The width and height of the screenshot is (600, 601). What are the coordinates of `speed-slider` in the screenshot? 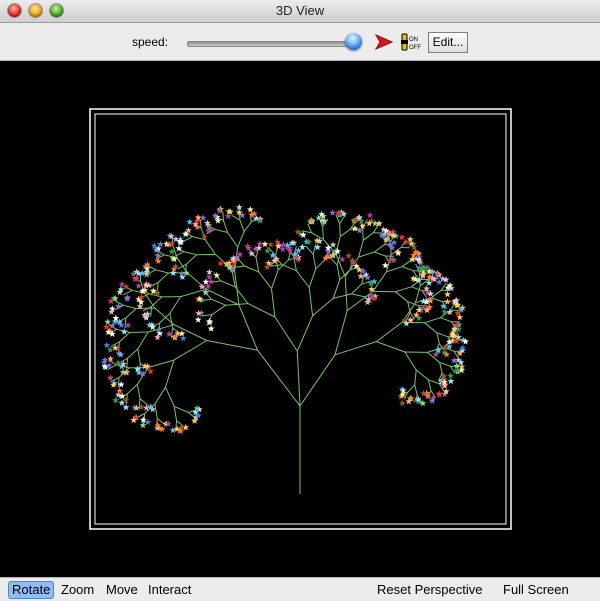 It's located at (273, 44).